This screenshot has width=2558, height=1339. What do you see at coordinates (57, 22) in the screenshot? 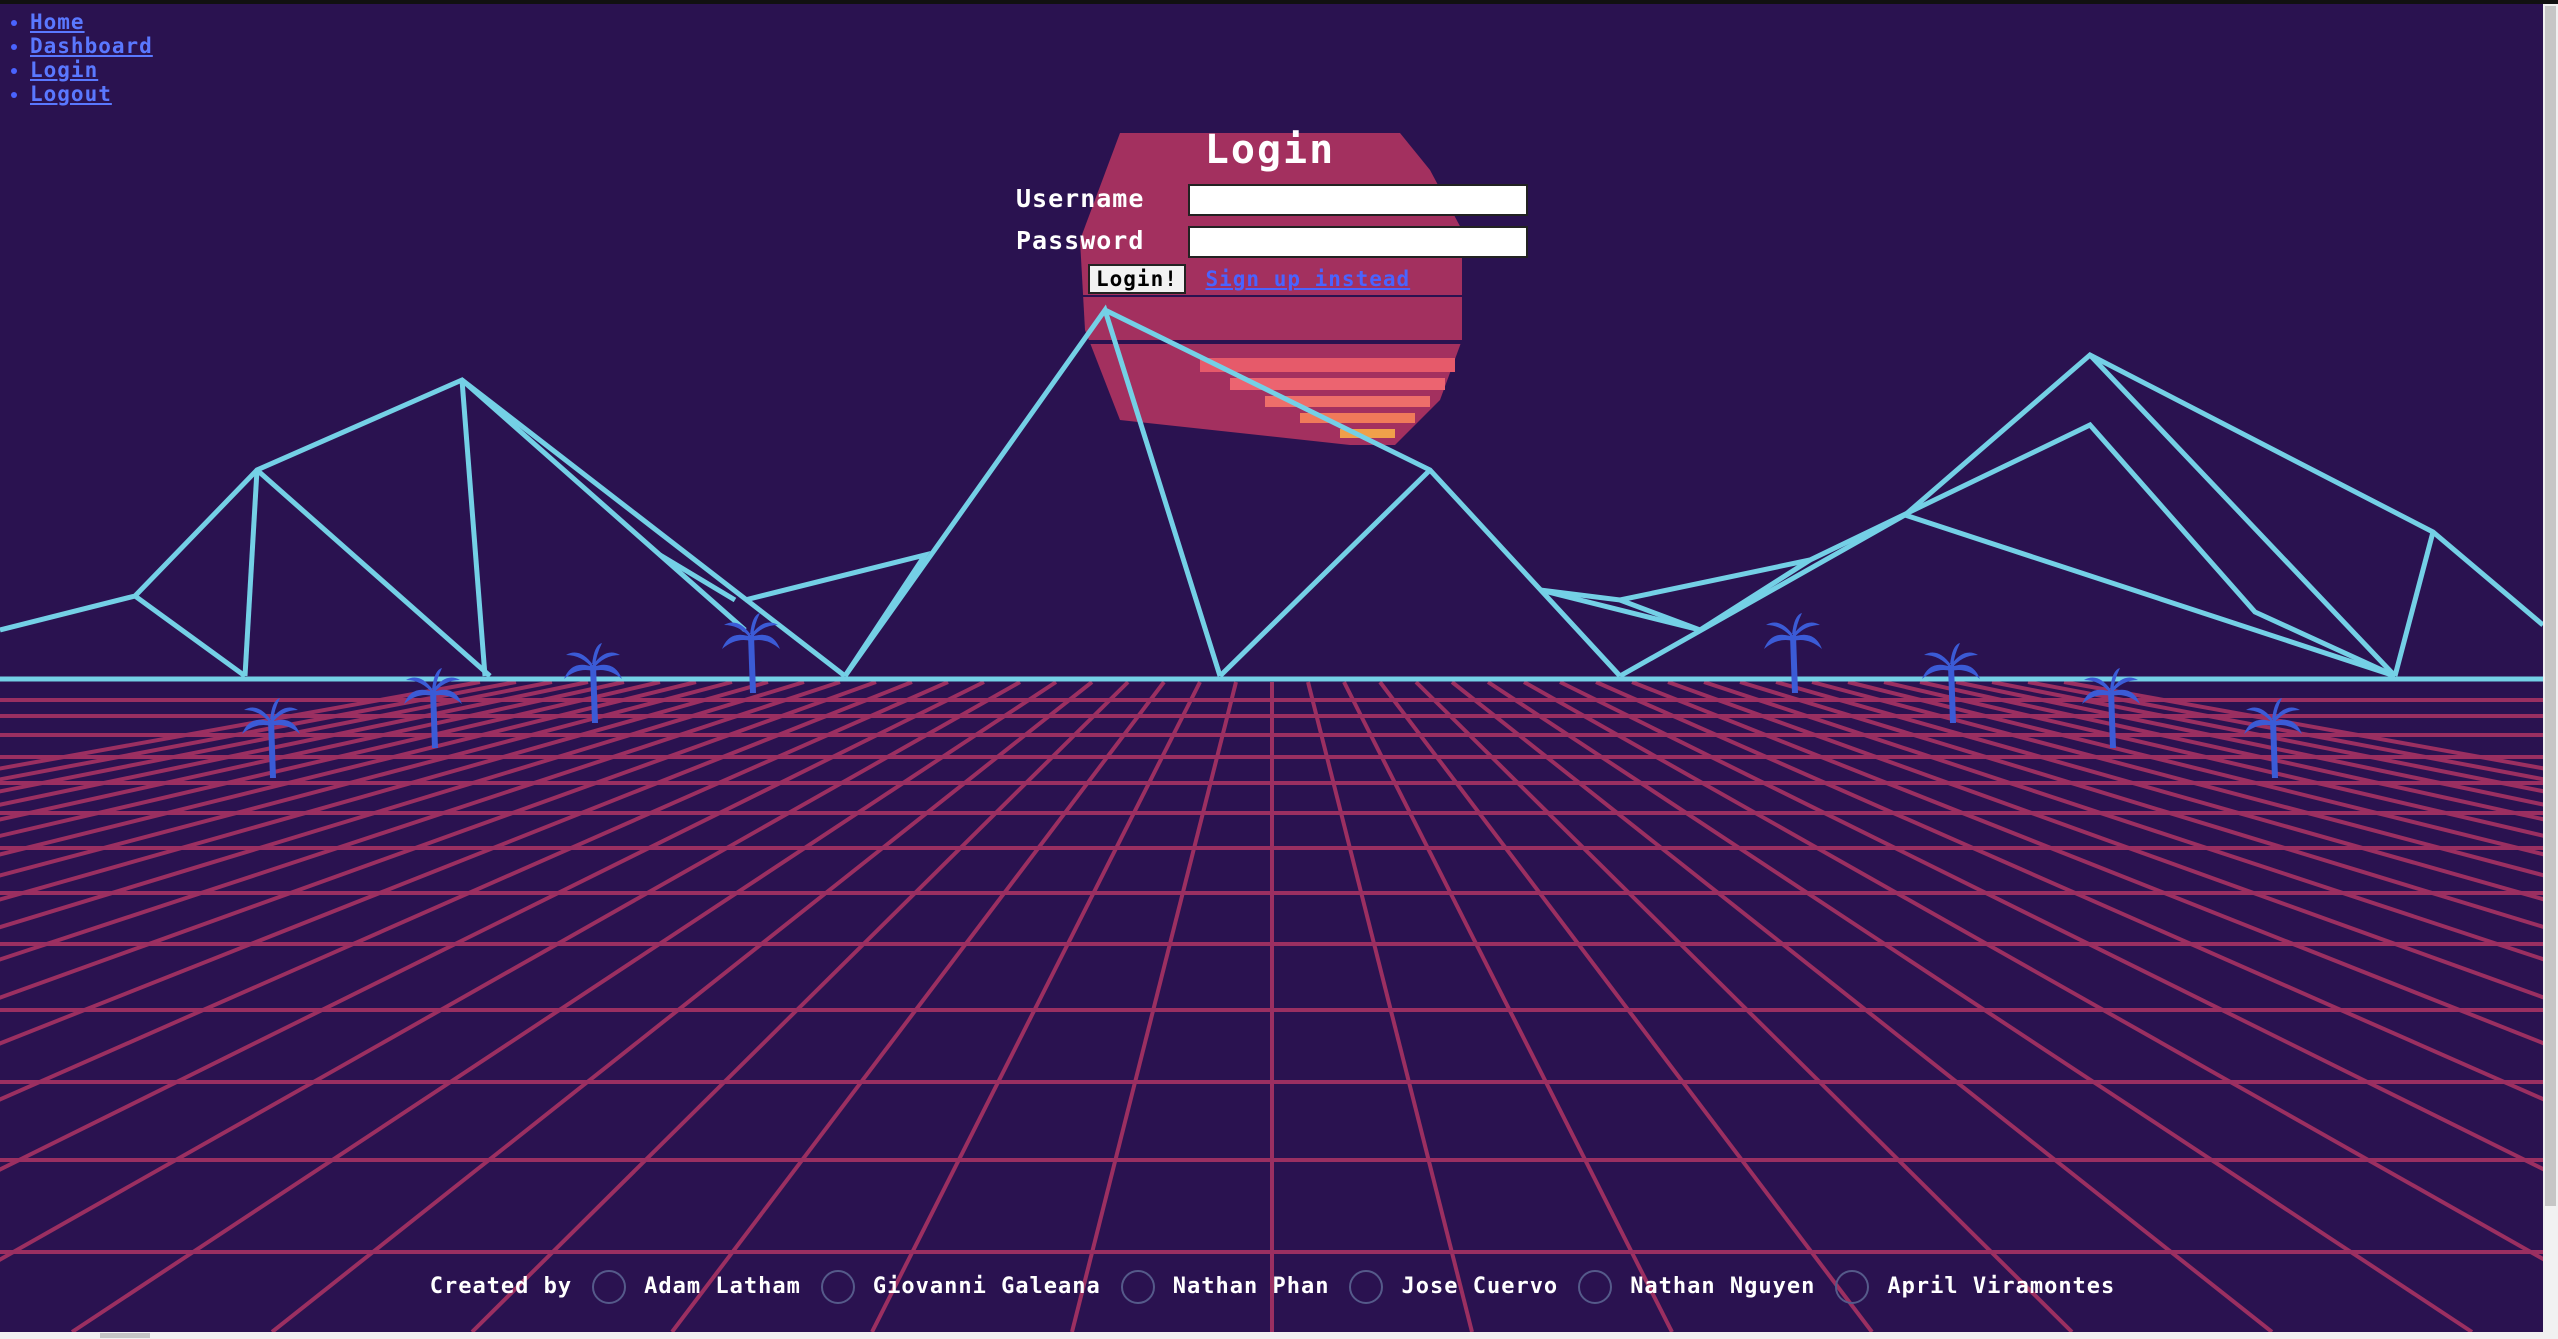
I see `nav-link-home: Home` at bounding box center [57, 22].